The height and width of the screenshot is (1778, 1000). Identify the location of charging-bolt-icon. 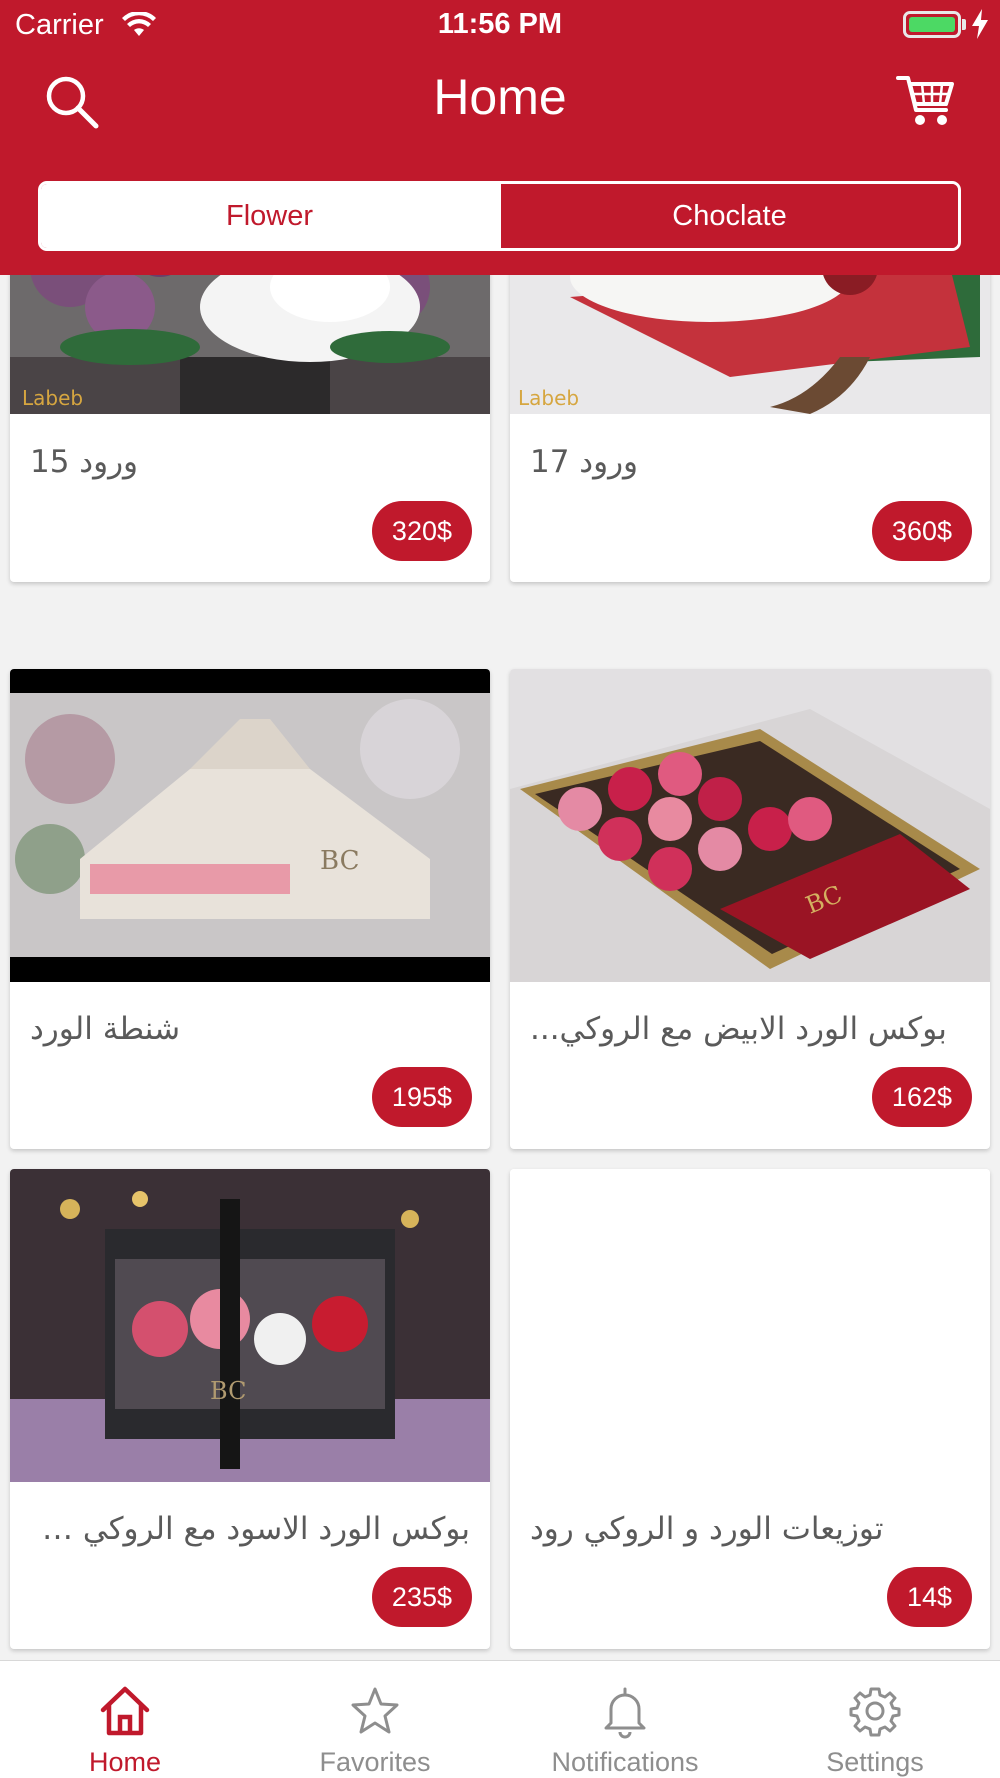
(980, 24).